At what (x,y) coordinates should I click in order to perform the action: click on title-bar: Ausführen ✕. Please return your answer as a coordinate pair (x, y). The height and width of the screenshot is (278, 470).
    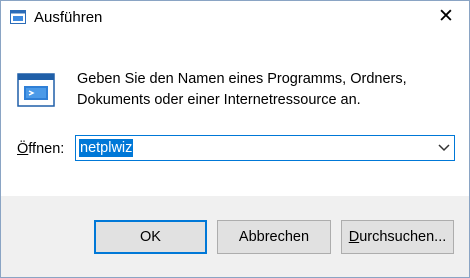
    Looking at the image, I should click on (235, 18).